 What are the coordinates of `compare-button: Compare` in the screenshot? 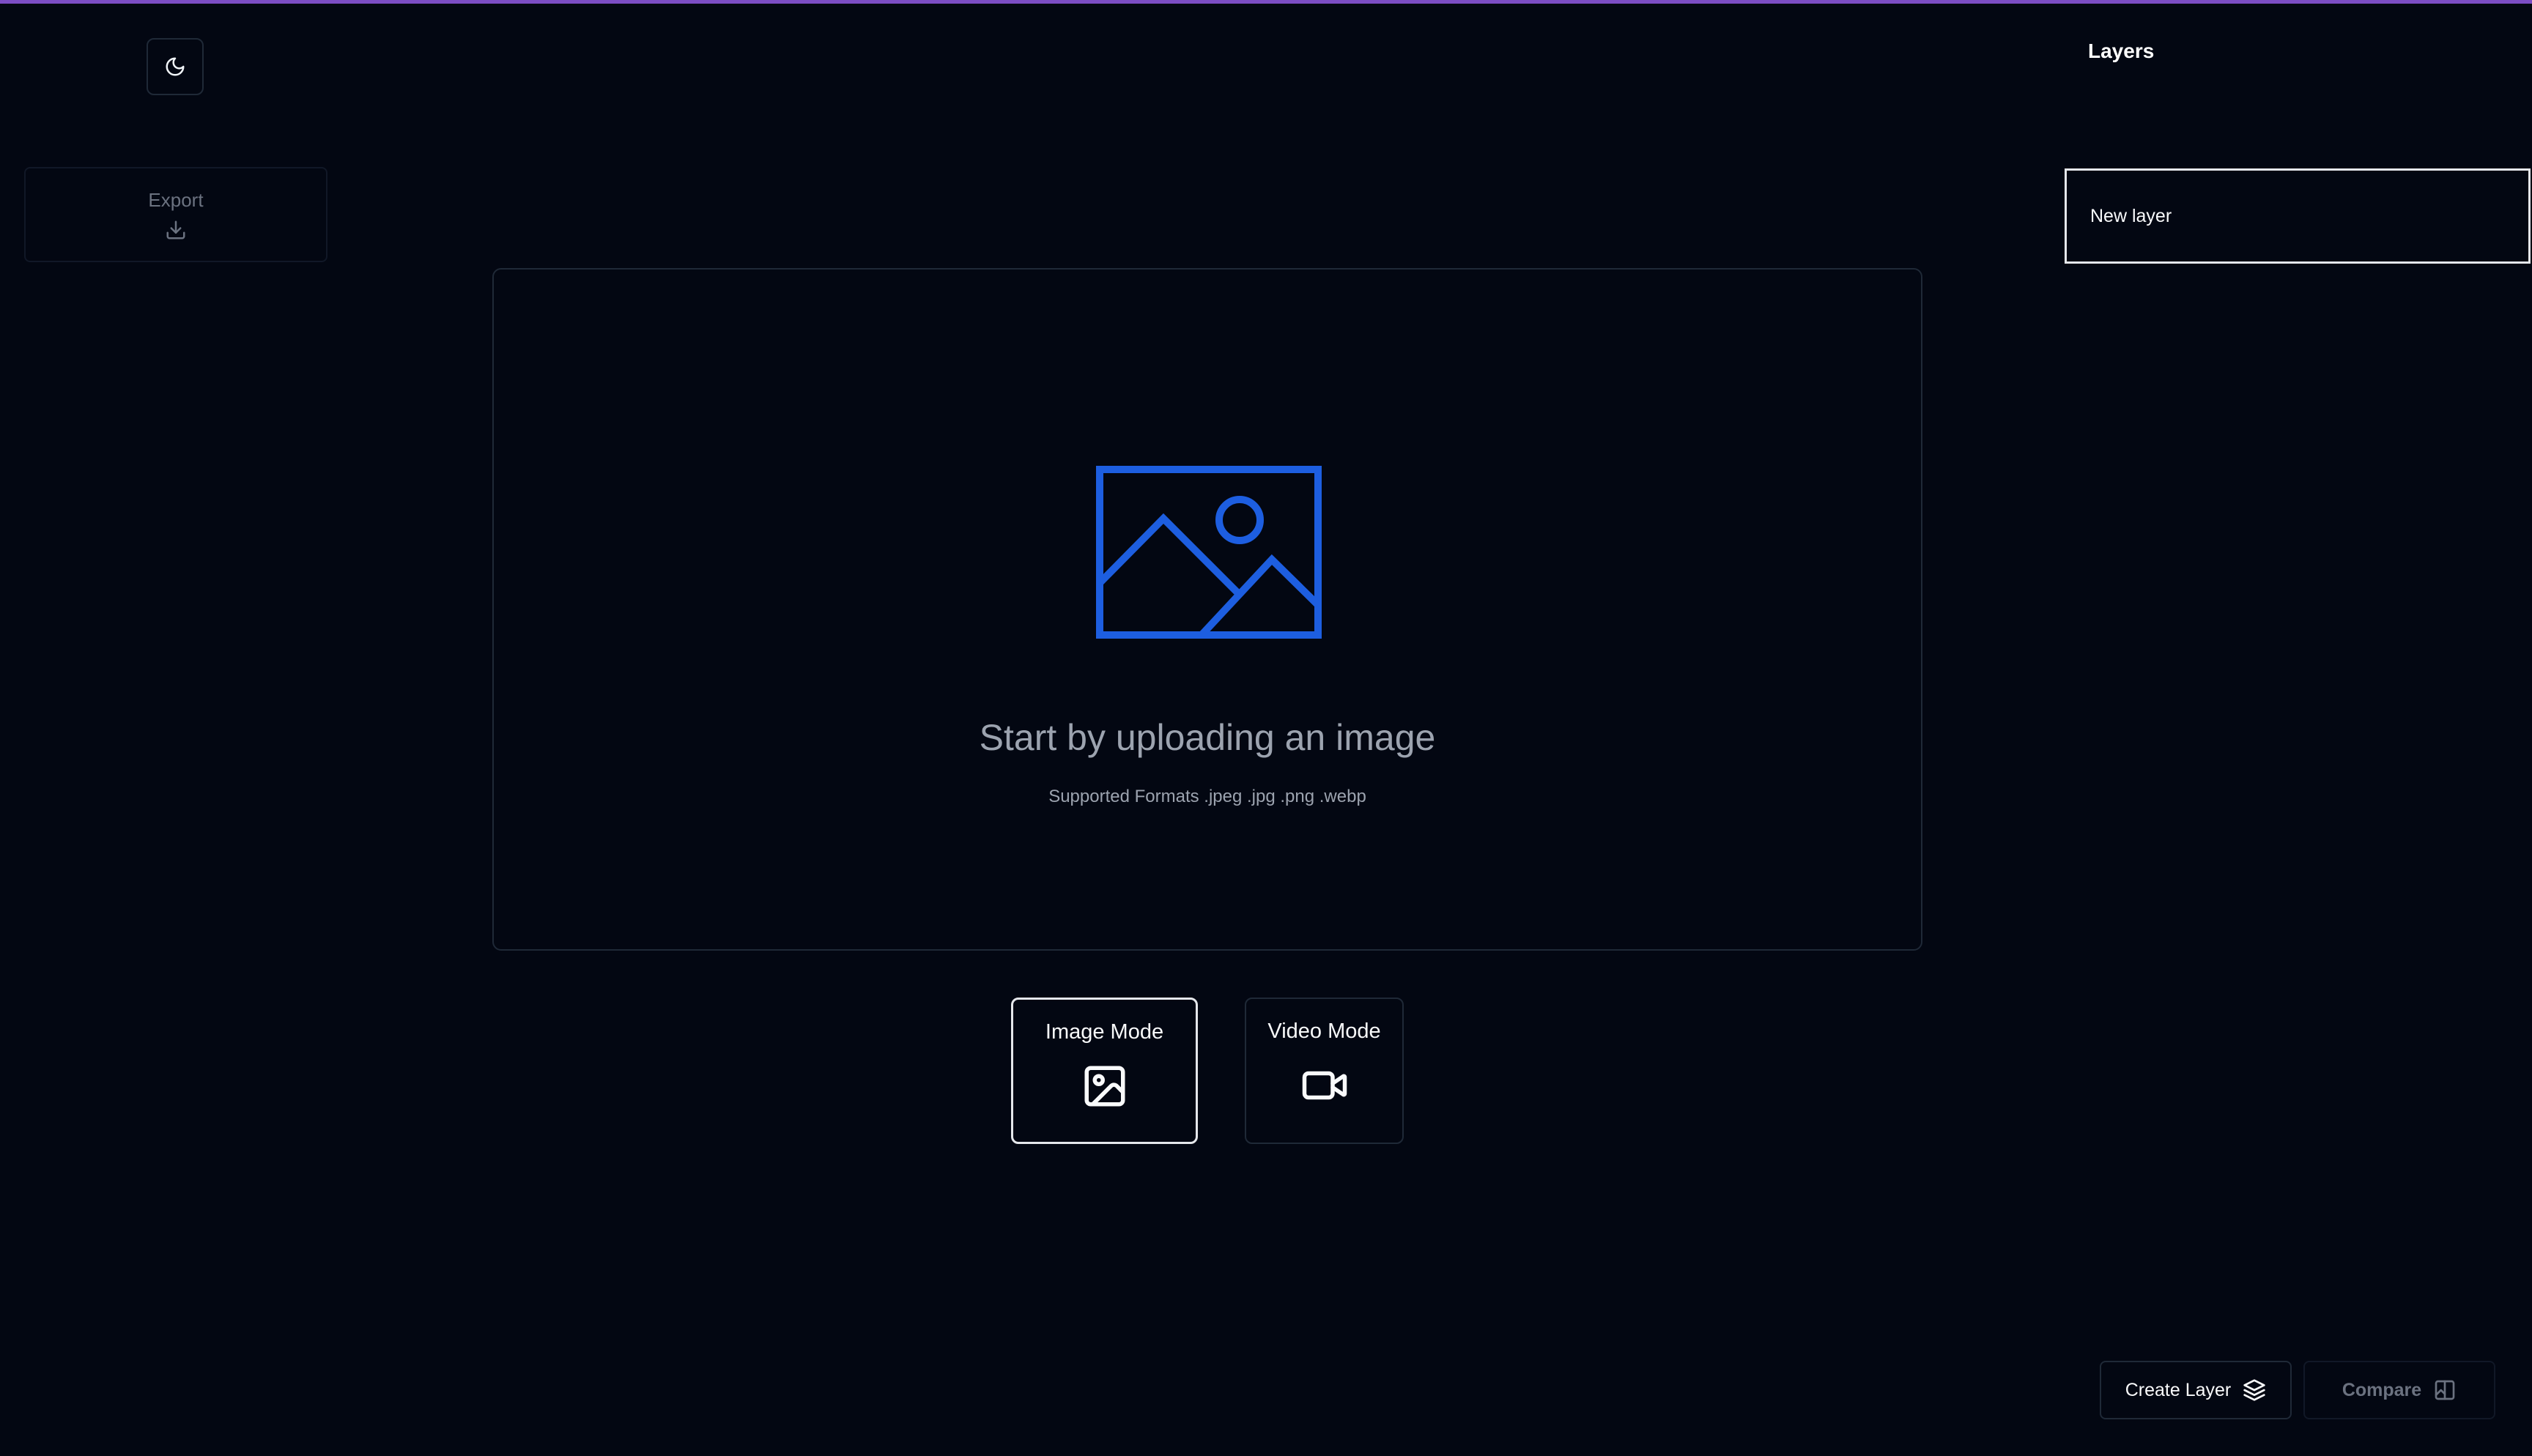 It's located at (2399, 1390).